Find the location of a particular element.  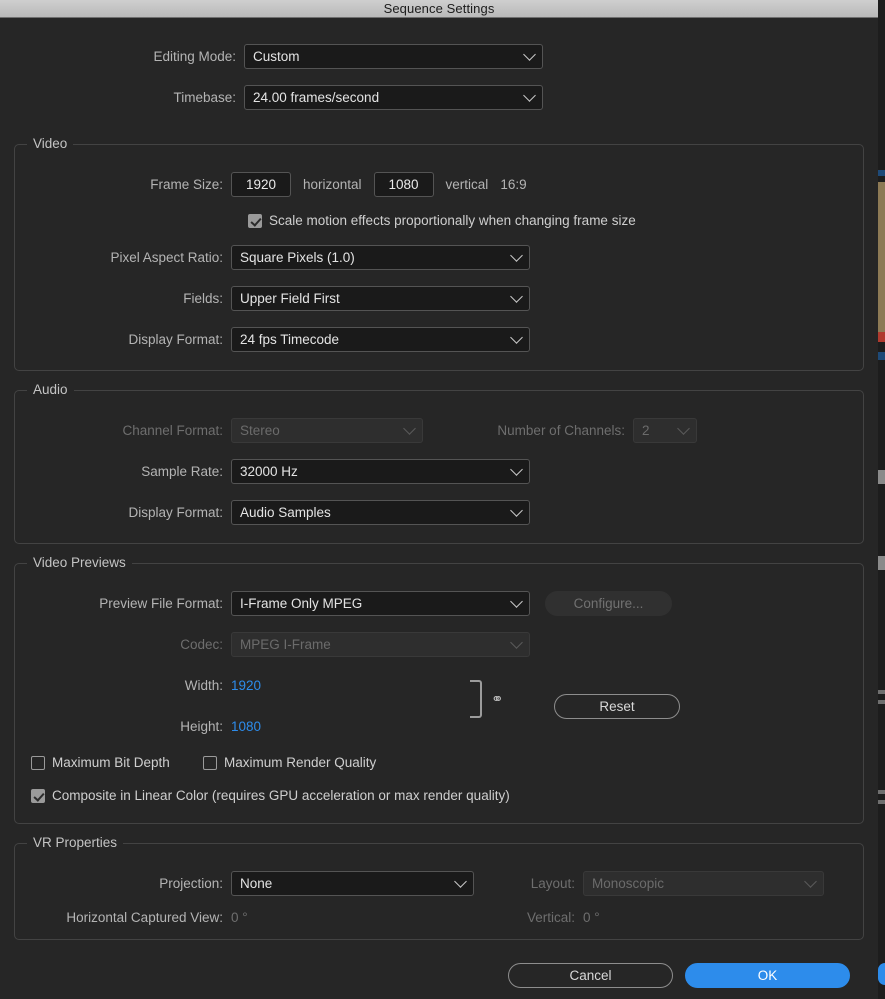

channel-format-label: Channel Format: is located at coordinates (172, 430).